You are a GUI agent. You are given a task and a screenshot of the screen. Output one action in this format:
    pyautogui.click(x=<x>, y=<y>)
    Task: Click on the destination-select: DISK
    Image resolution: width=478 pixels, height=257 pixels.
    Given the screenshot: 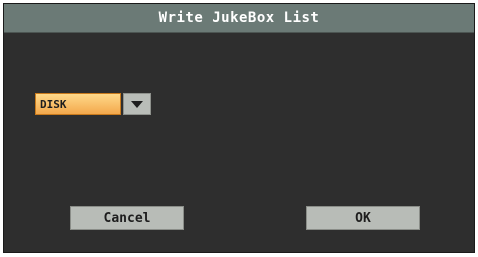 What is the action you would take?
    pyautogui.click(x=93, y=104)
    